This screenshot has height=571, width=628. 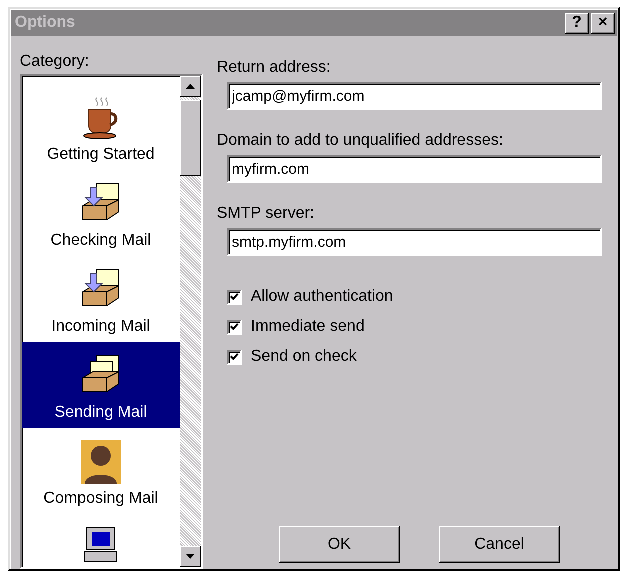 I want to click on category-item: Composing Mail, so click(x=101, y=471).